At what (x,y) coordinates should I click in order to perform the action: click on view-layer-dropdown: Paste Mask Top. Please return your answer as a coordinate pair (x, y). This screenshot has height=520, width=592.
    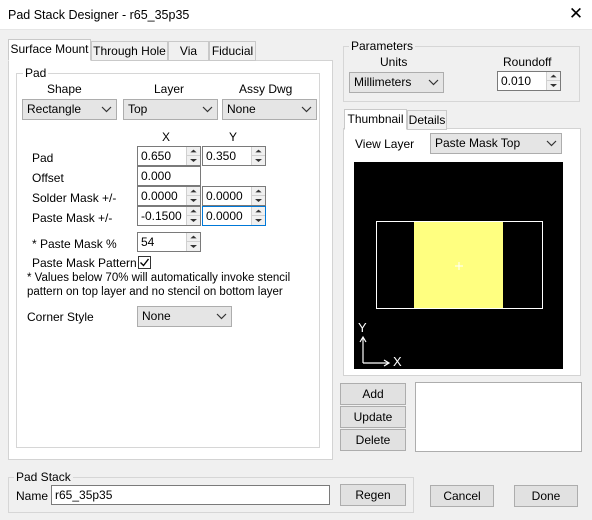
    Looking at the image, I should click on (496, 143).